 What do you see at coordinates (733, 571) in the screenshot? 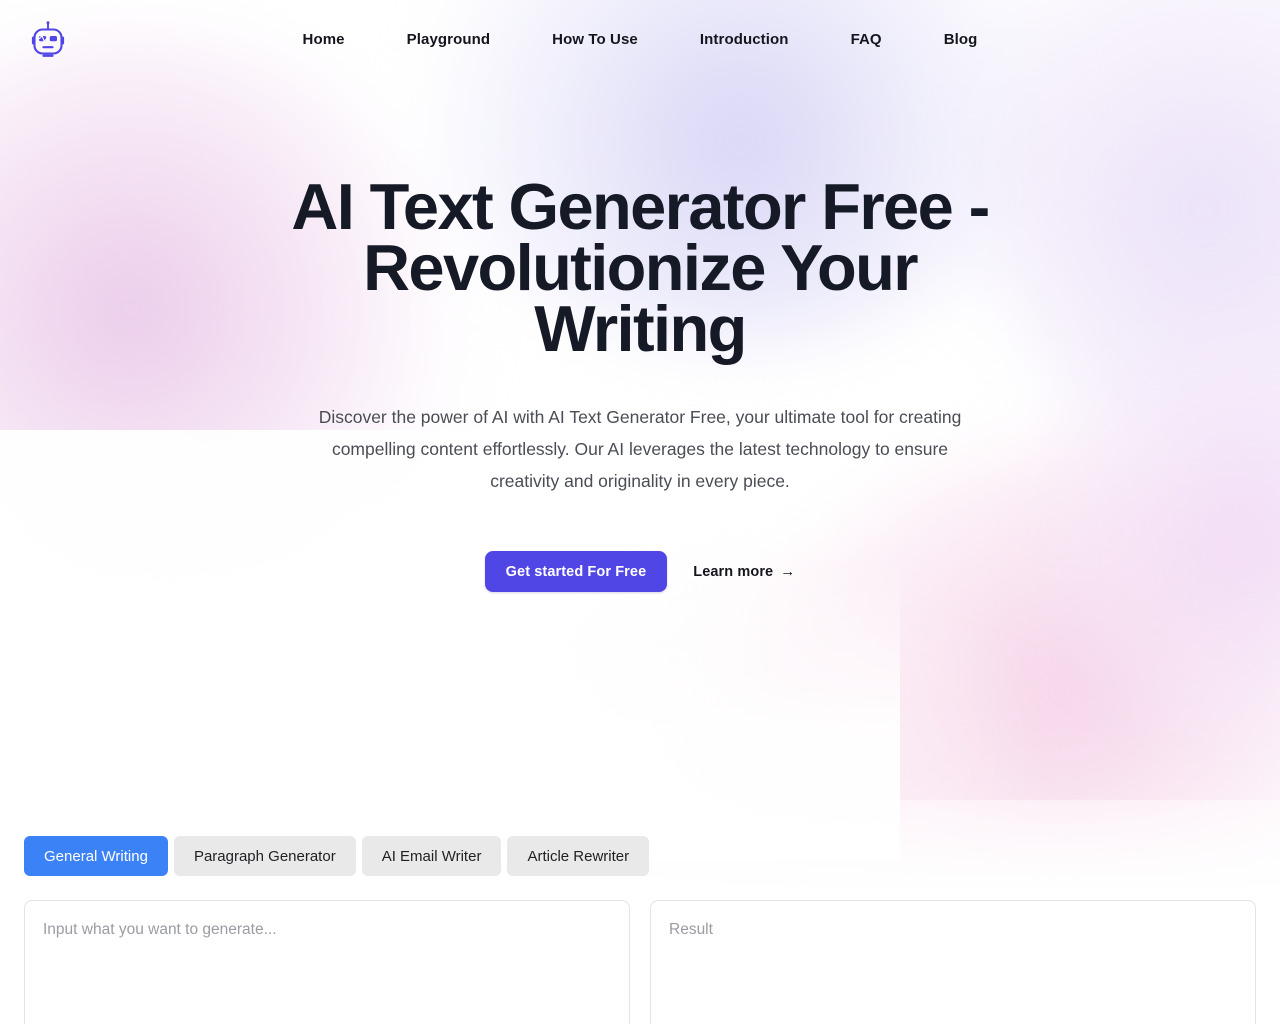
I see `learn-more-label: Learn more` at bounding box center [733, 571].